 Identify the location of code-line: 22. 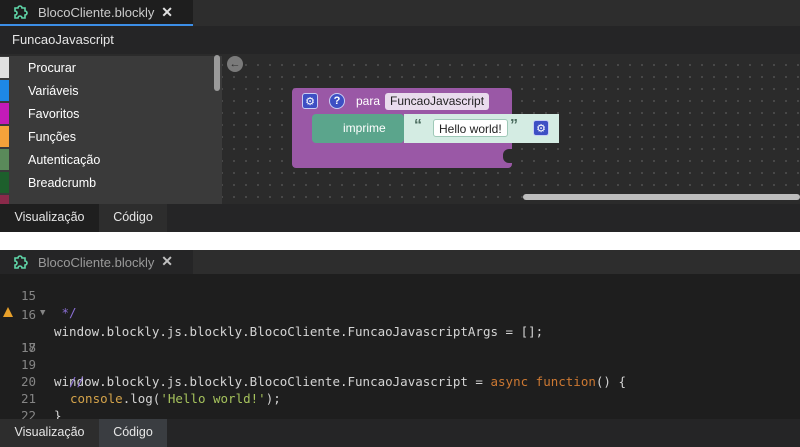
(400, 406).